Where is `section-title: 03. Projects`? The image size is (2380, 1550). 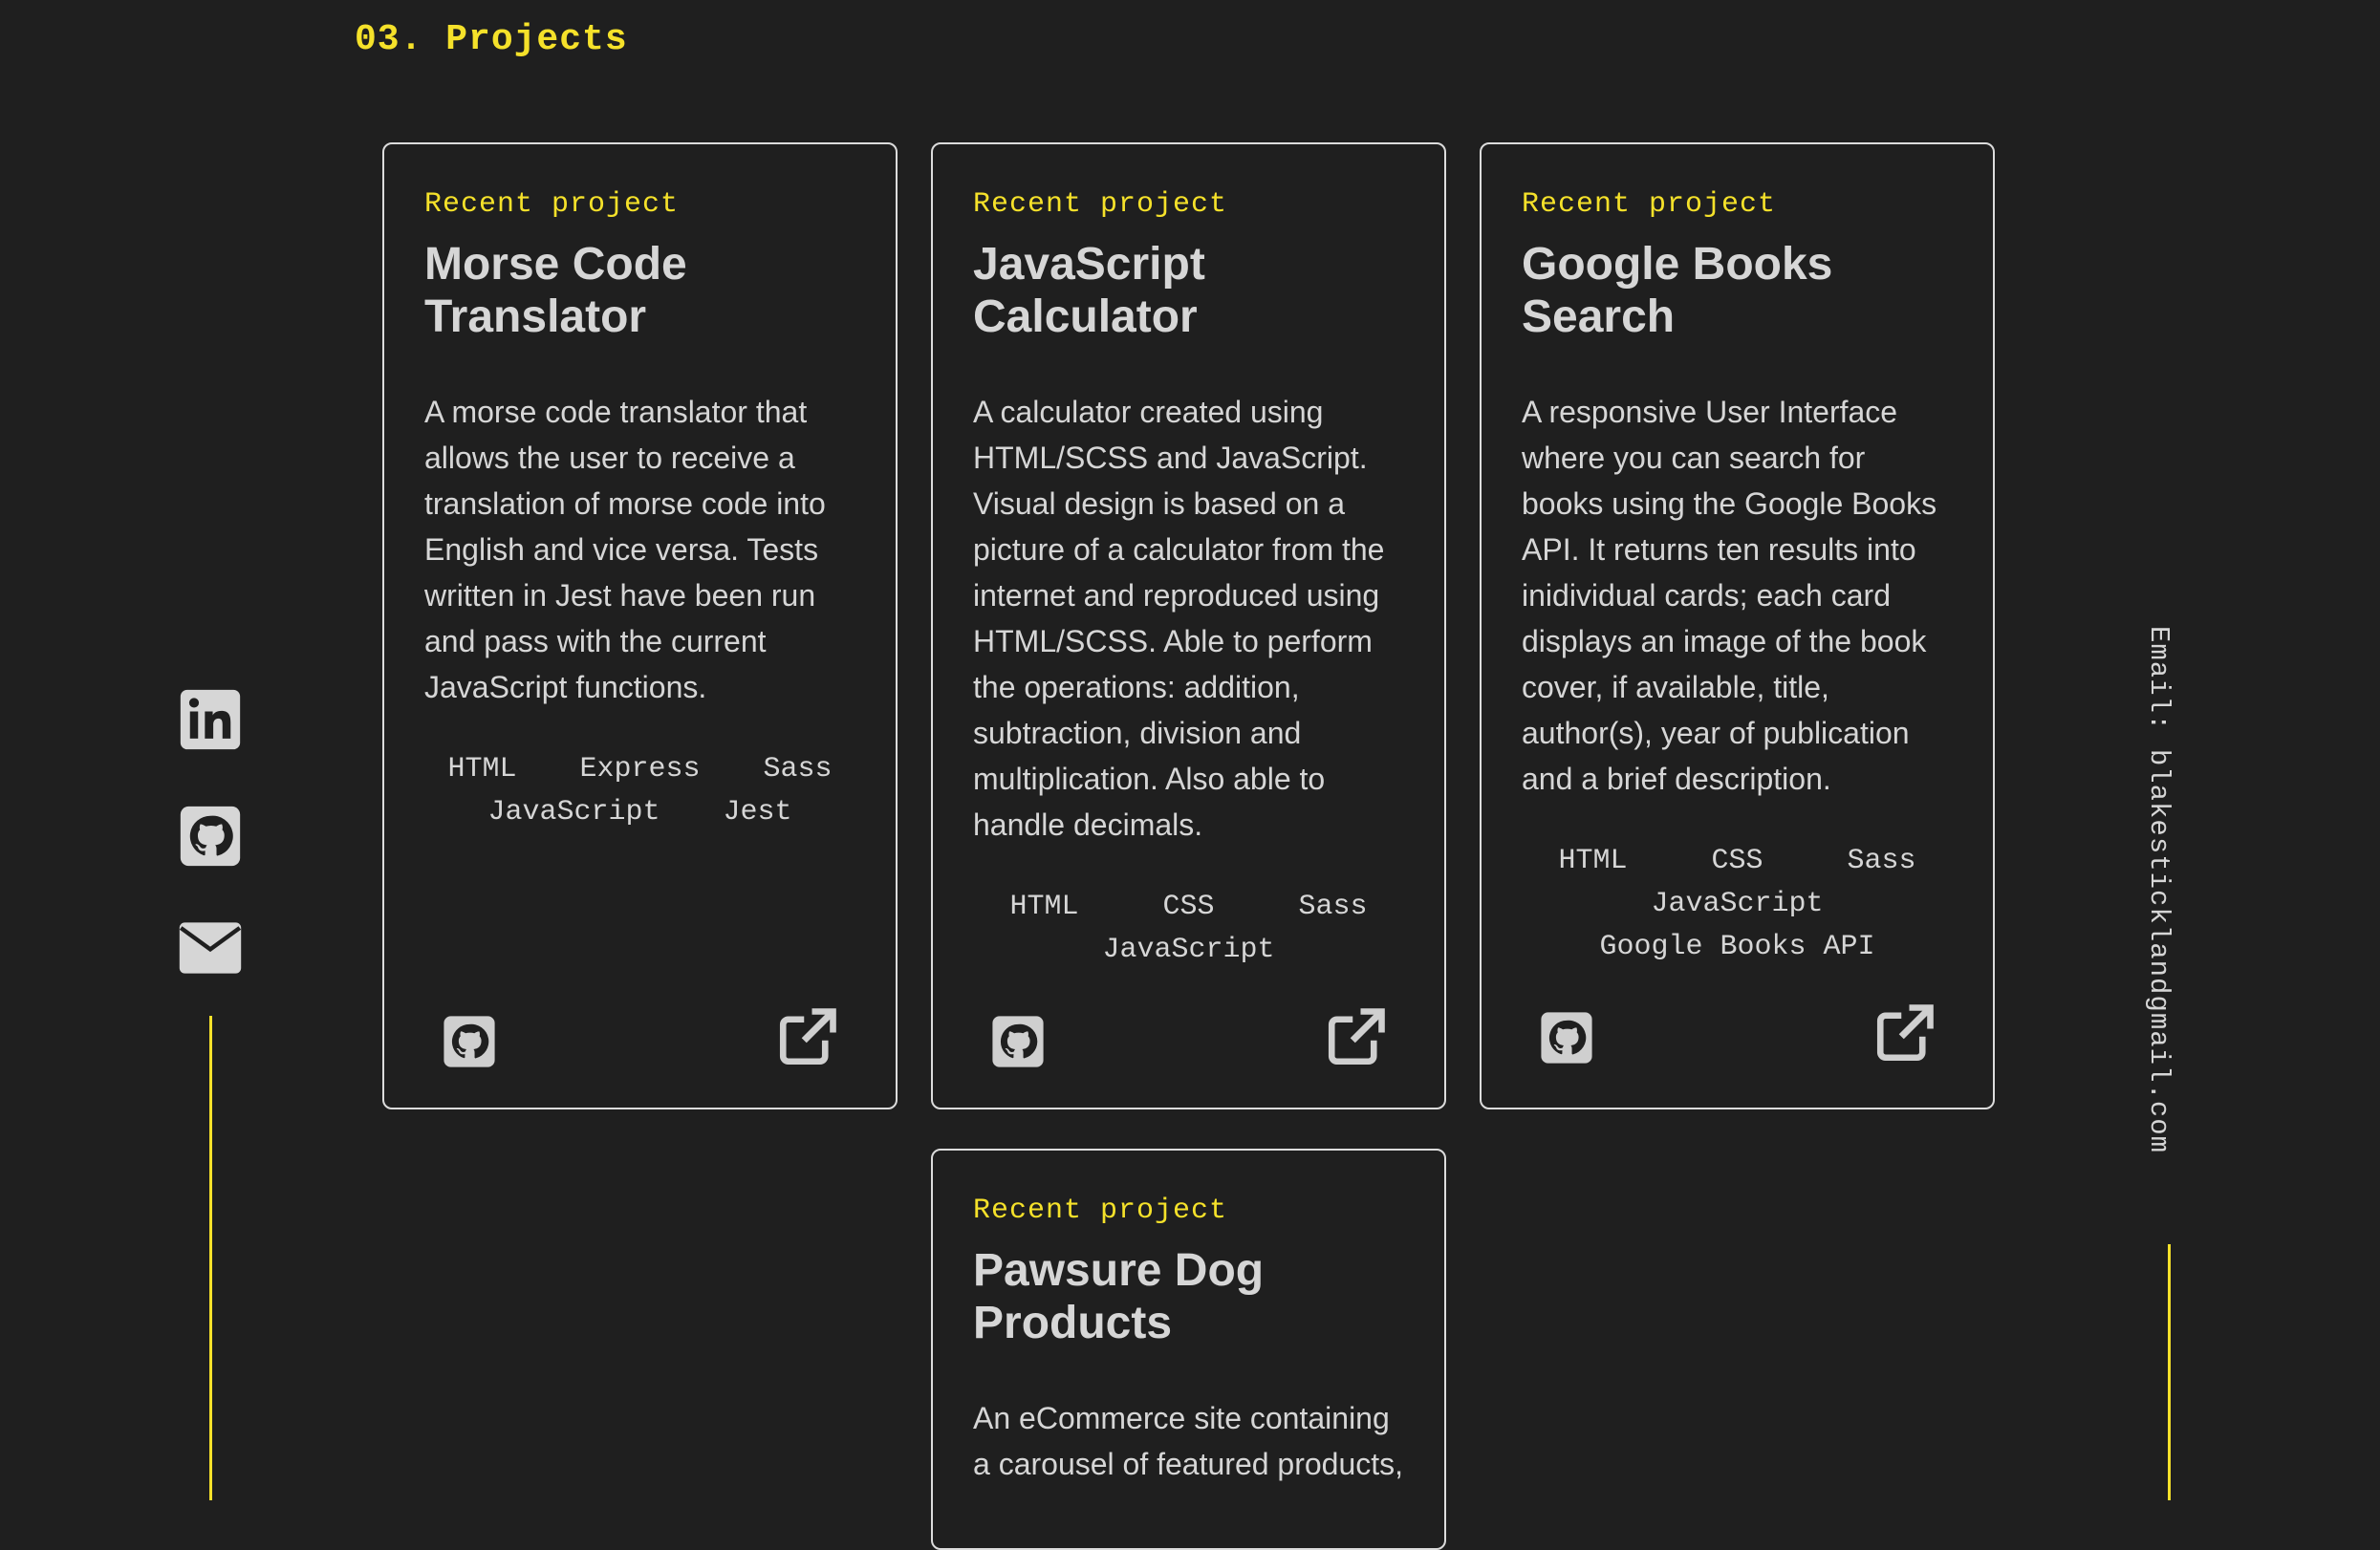 section-title: 03. Projects is located at coordinates (491, 39).